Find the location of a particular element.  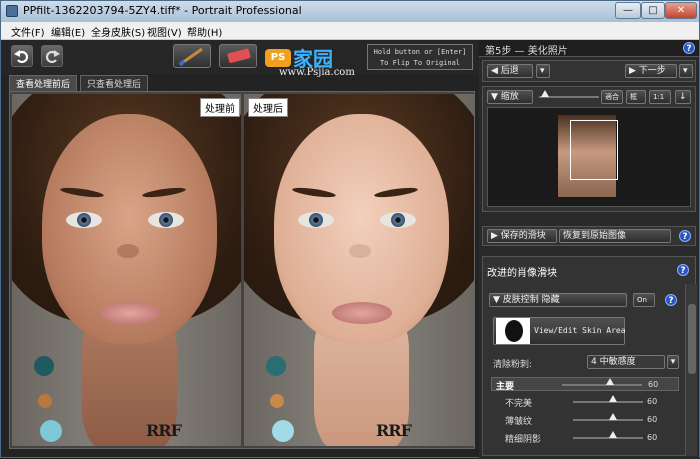

back-label: 后退 is located at coordinates (509, 71).